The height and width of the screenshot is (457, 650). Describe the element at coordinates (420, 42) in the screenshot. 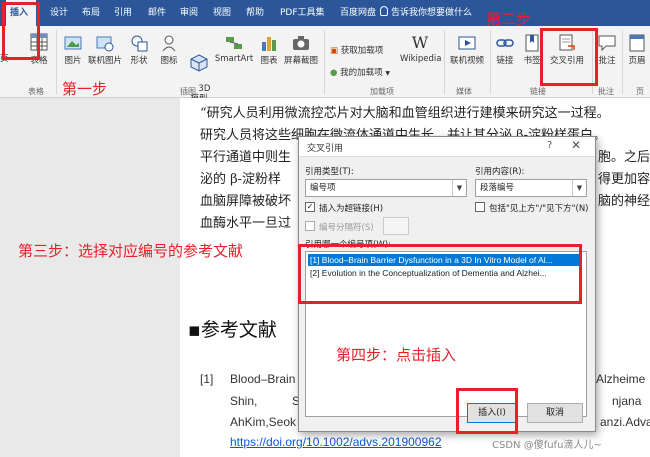

I see `wikipedia-icon: W` at that location.